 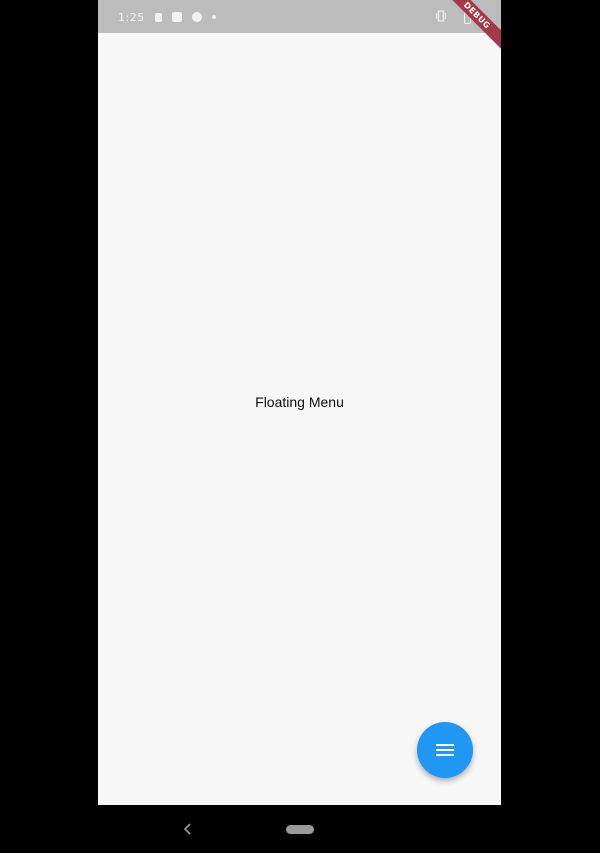 What do you see at coordinates (196, 17) in the screenshot?
I see `shield-icon` at bounding box center [196, 17].